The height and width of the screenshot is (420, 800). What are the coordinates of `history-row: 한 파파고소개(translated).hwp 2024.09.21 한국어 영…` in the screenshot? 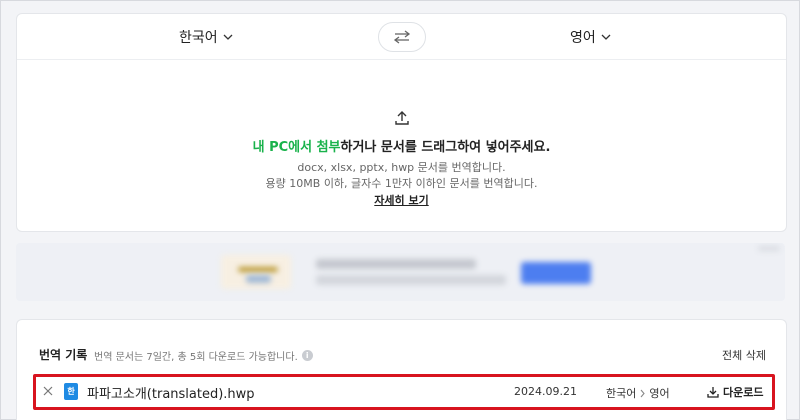 It's located at (404, 392).